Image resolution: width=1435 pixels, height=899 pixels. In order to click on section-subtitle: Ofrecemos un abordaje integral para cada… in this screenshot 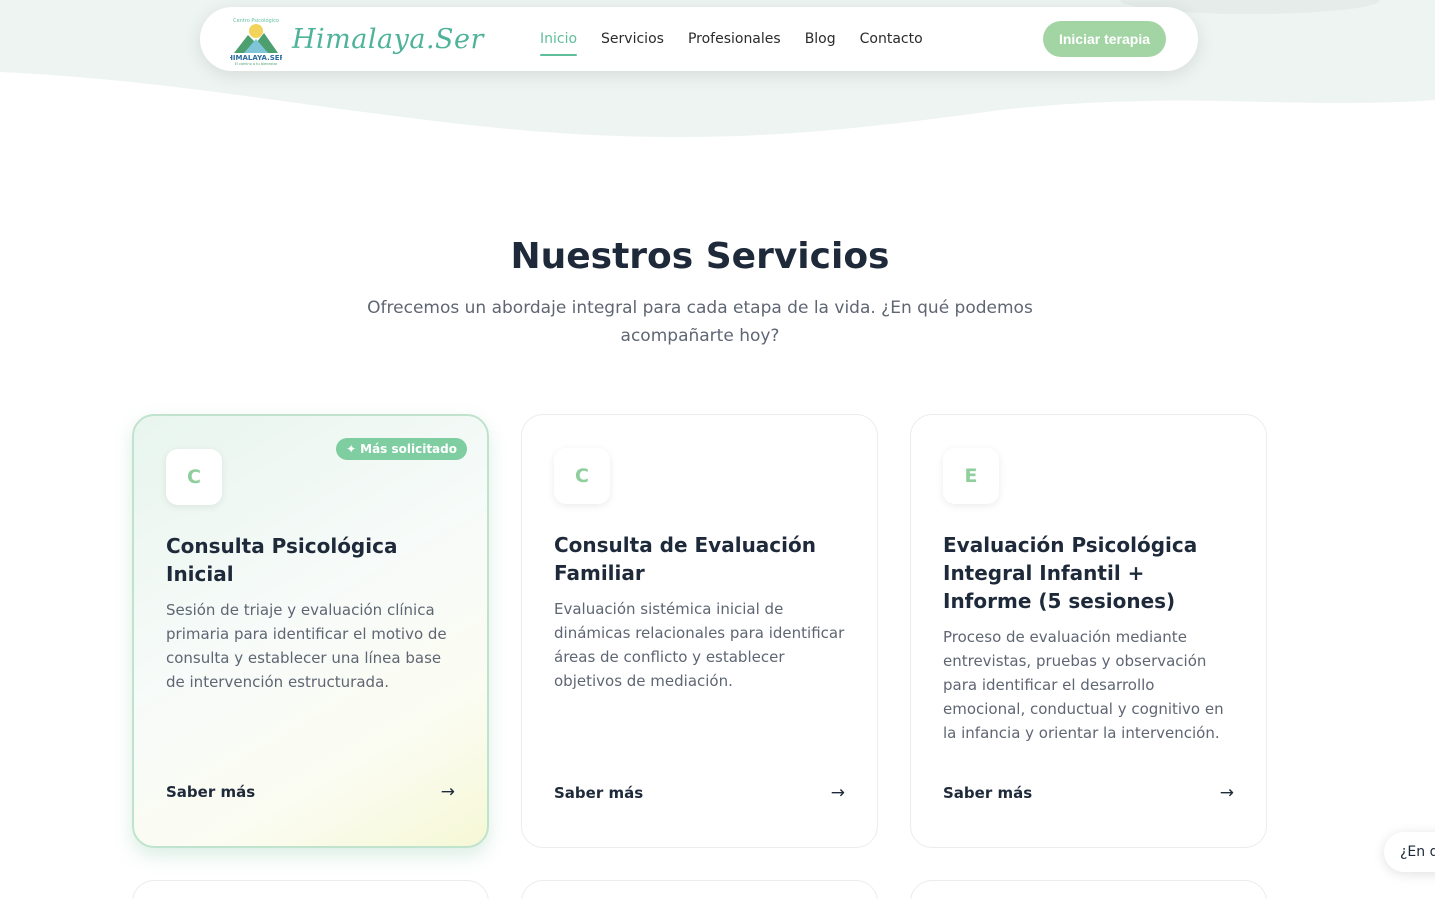, I will do `click(700, 322)`.